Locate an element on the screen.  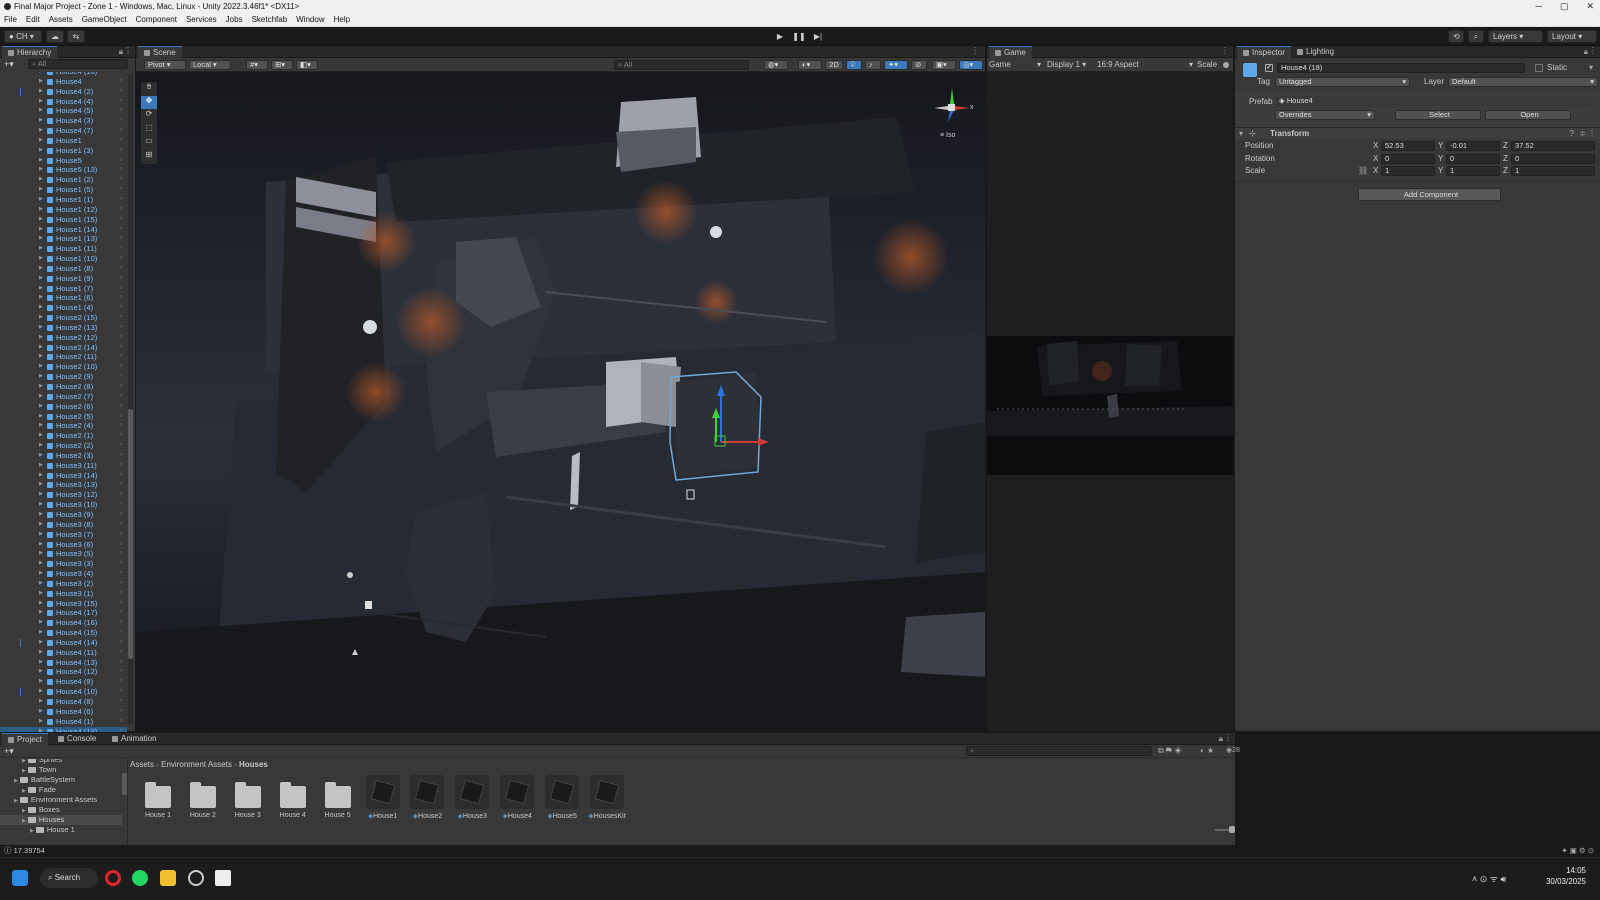
clock-time: 14:05 is located at coordinates (1566, 870).